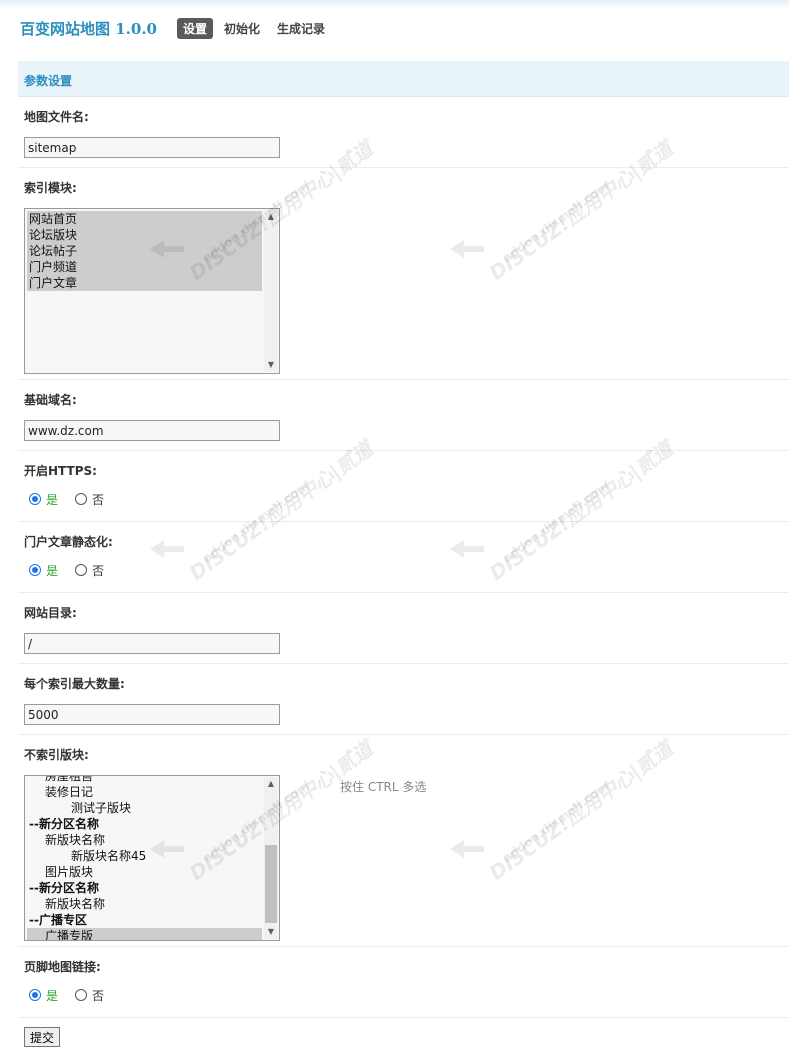 The width and height of the screenshot is (789, 1053). Describe the element at coordinates (62, 967) in the screenshot. I see `label-footer-link: 页脚地图链接:` at that location.